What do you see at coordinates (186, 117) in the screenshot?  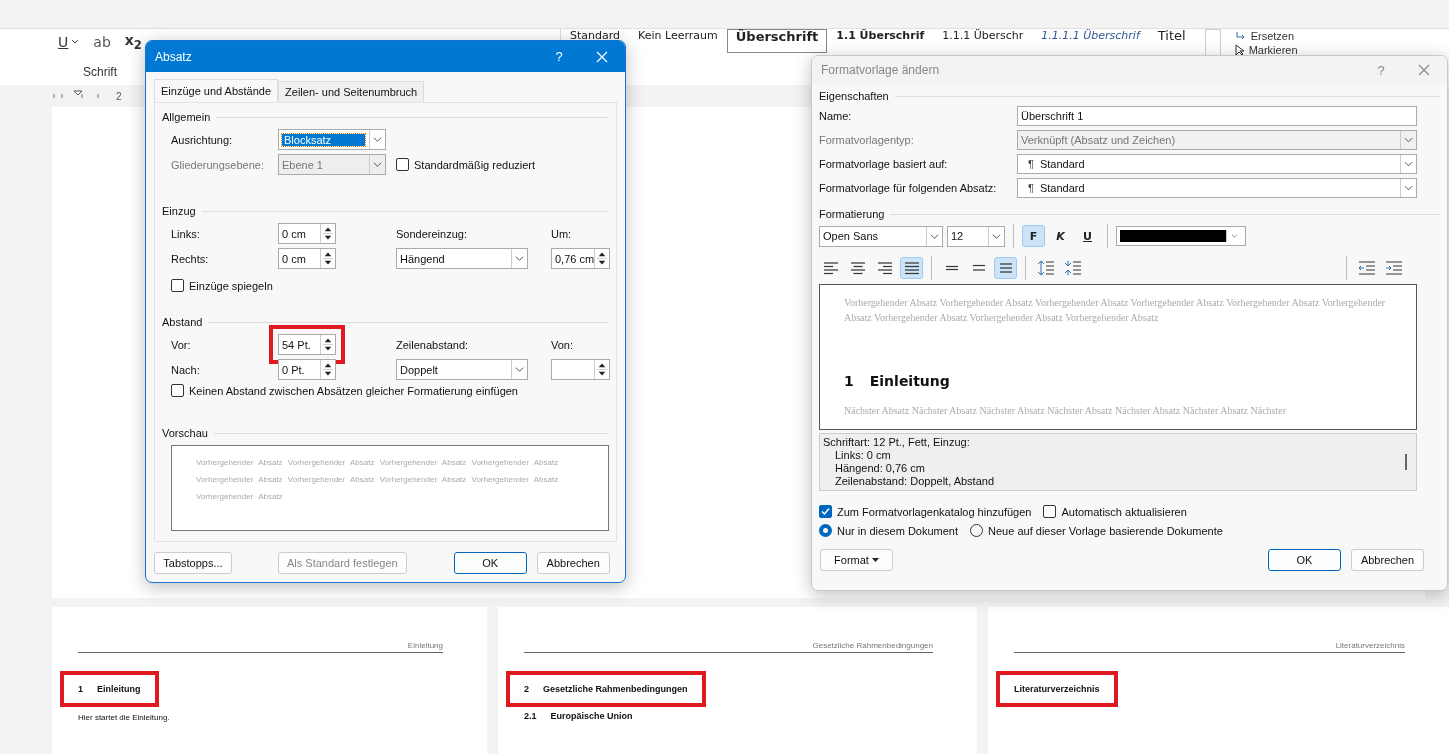 I see `section-heading: Allgemein` at bounding box center [186, 117].